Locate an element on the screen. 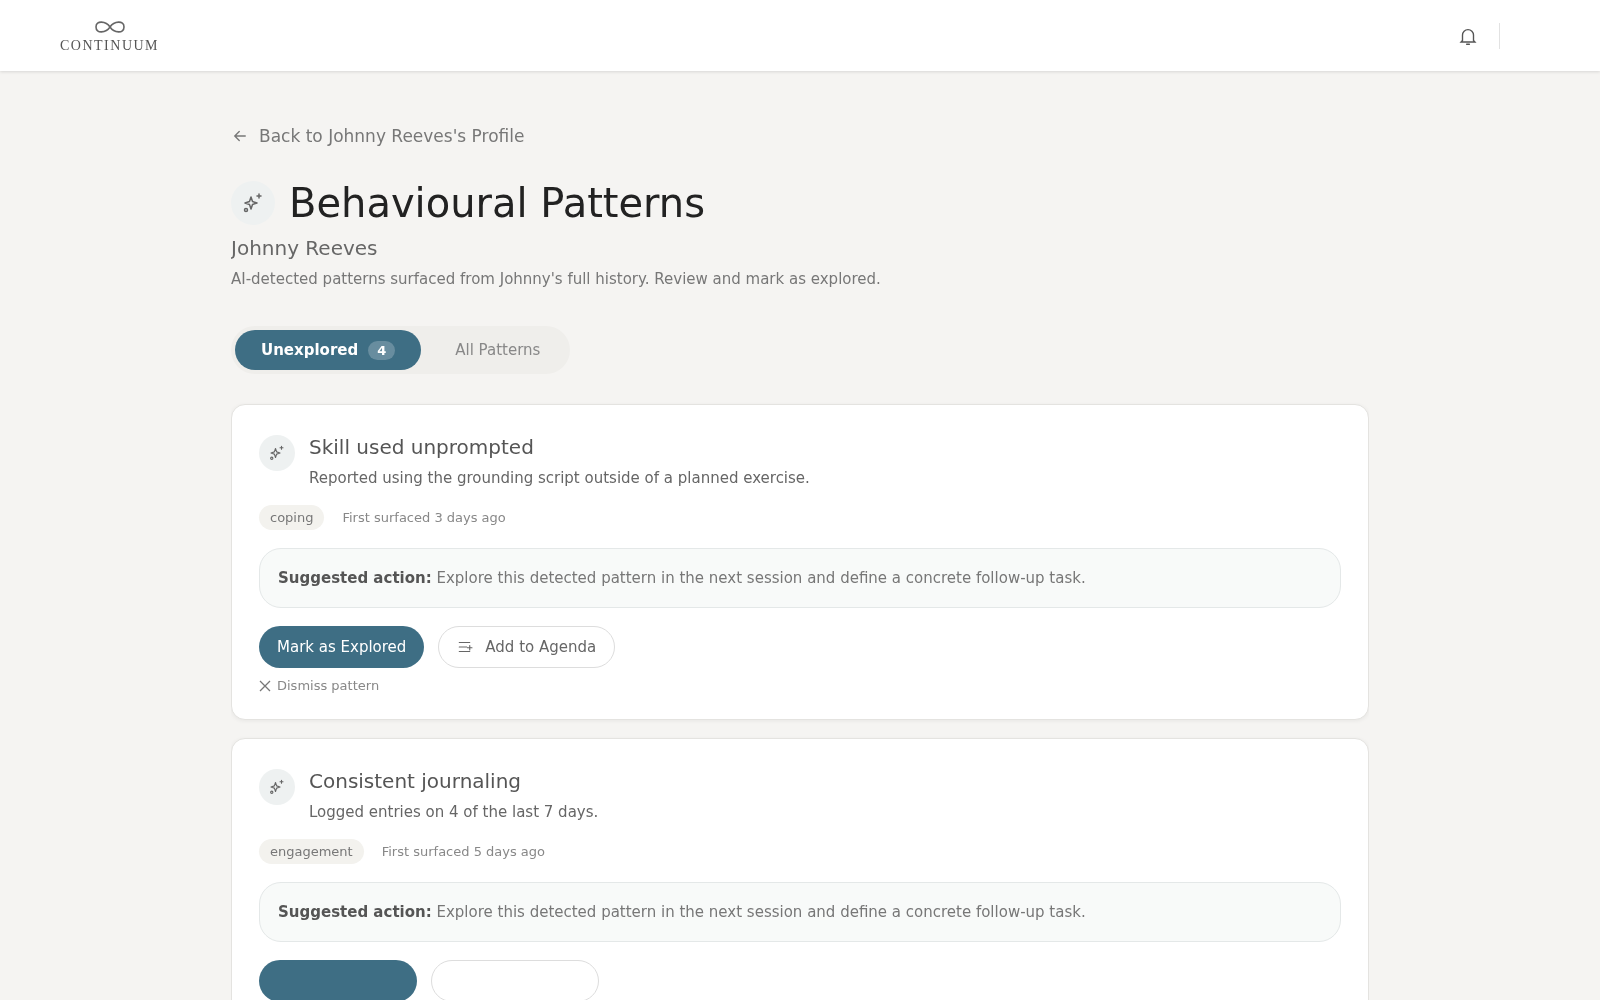 The height and width of the screenshot is (1000, 1600). surfaced-date: First surfaced 5 days ago is located at coordinates (463, 851).